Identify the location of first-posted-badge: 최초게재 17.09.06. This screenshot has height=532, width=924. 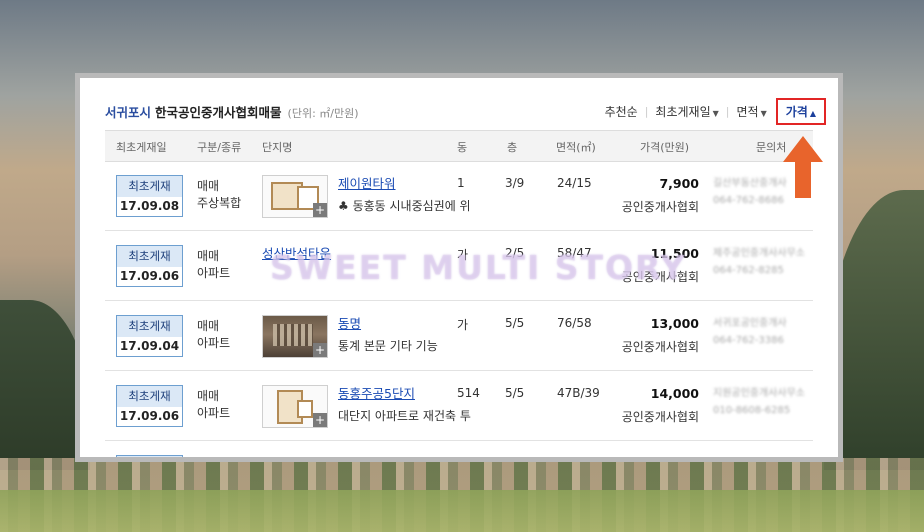
(149, 406).